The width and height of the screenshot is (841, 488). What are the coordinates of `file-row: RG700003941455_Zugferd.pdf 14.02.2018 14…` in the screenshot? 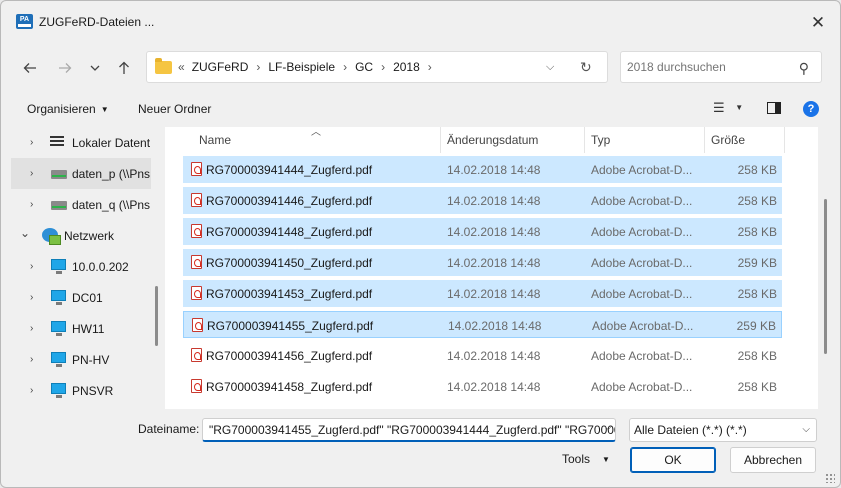 It's located at (482, 324).